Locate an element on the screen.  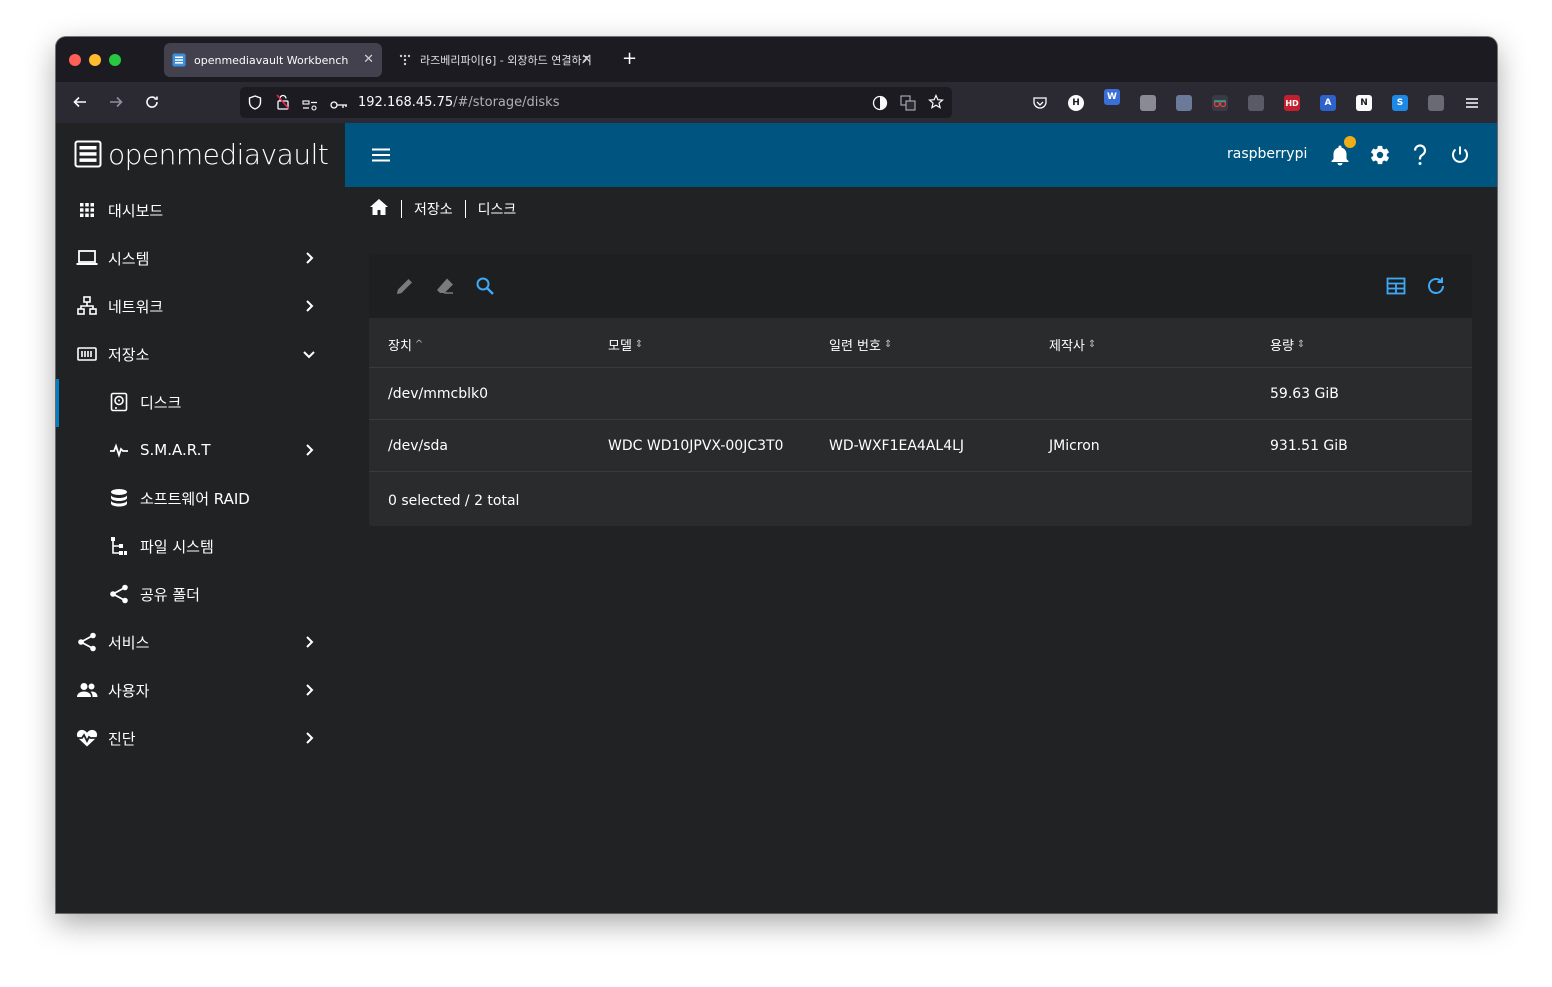
sidebar-item-label: 시스템 is located at coordinates (129, 258).